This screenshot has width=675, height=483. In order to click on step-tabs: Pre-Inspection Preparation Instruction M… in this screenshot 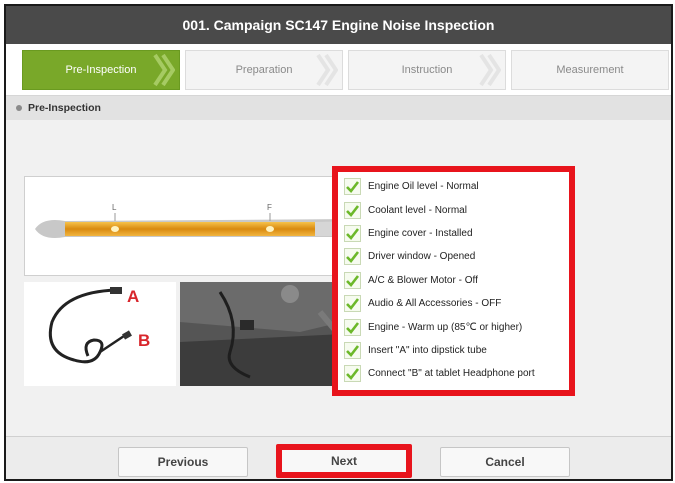, I will do `click(338, 70)`.